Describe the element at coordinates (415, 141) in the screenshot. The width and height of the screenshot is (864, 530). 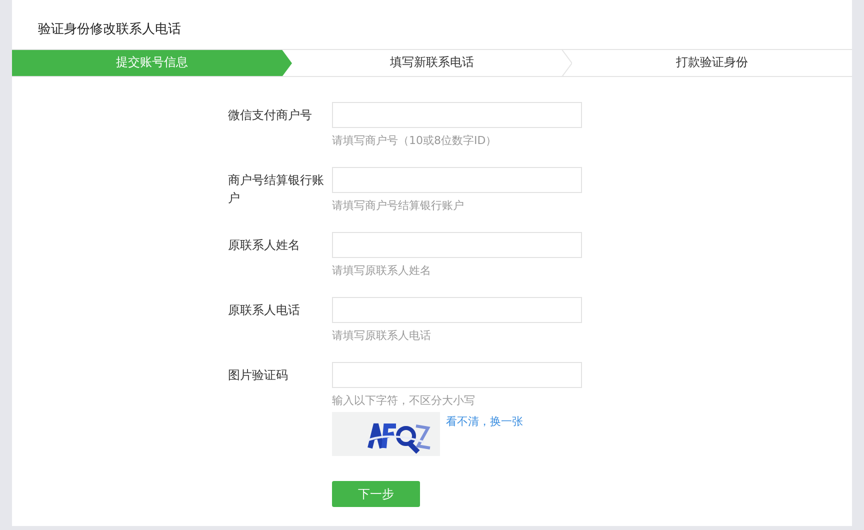
I see `field-hint: 请填写商户号（10或8位数字ID）` at that location.